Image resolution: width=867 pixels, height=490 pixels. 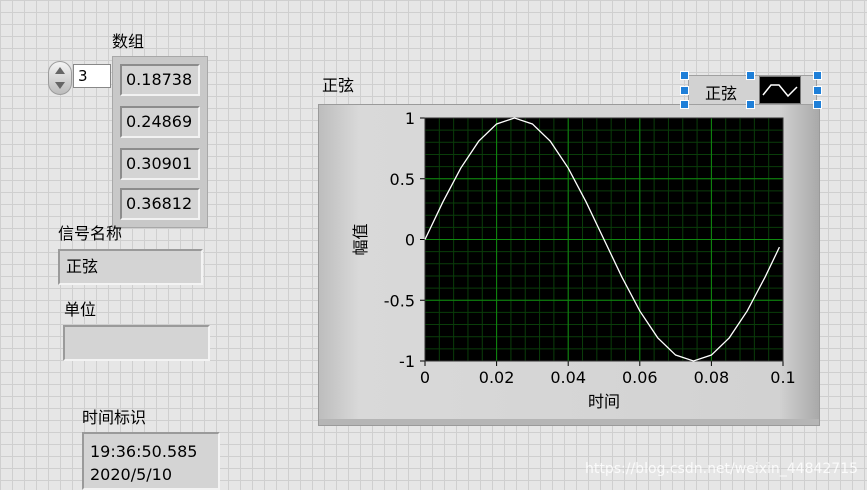 I want to click on x-tick-label: 0, so click(x=425, y=377).